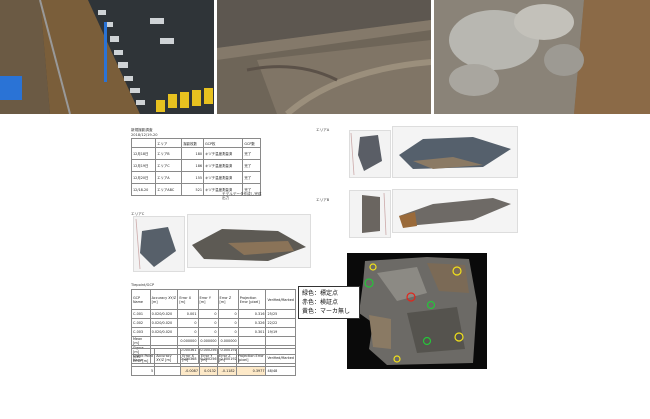 This screenshot has width=650, height=419. What do you see at coordinates (169, 143) in the screenshot?
I see `table-cell: エリア` at bounding box center [169, 143].